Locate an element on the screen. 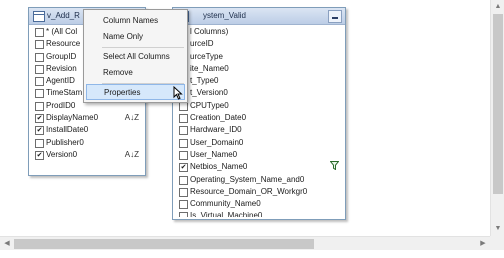 Image resolution: width=504 pixels, height=258 pixels. menu-item-column-names: Column Names is located at coordinates (135, 21).